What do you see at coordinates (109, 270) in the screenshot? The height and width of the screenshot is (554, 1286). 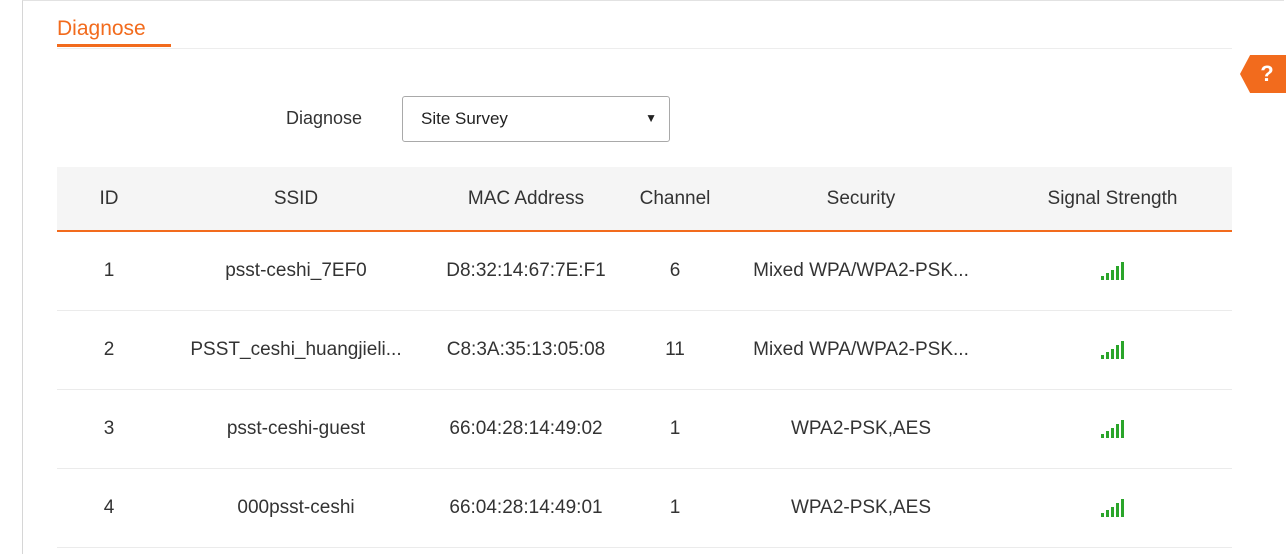 I see `cell-id: 1` at bounding box center [109, 270].